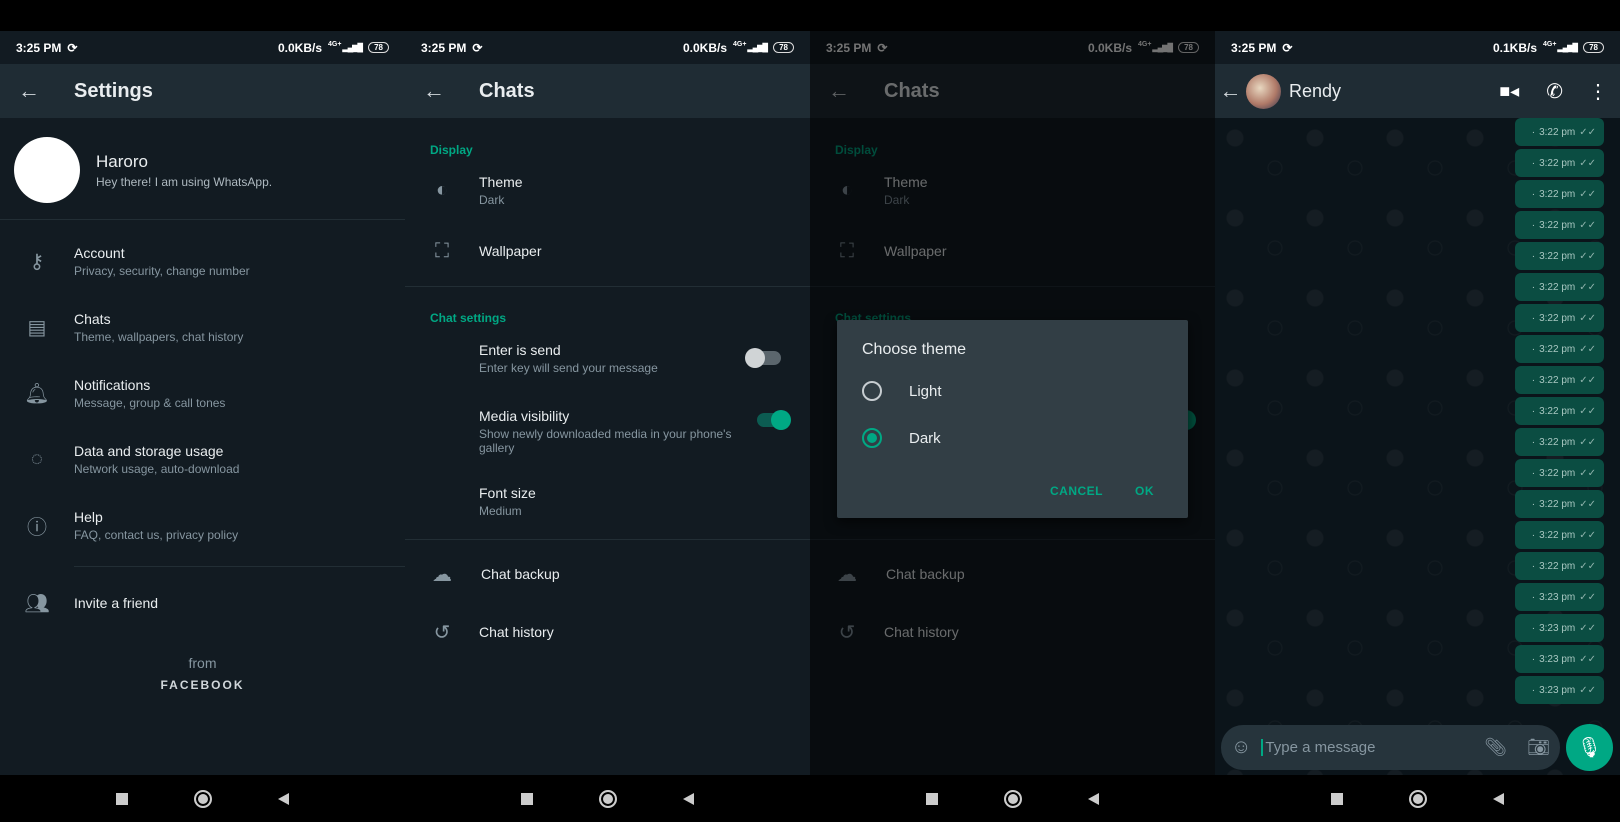 Image resolution: width=1620 pixels, height=822 pixels. I want to click on attach-icon: 📎︎, so click(1495, 747).